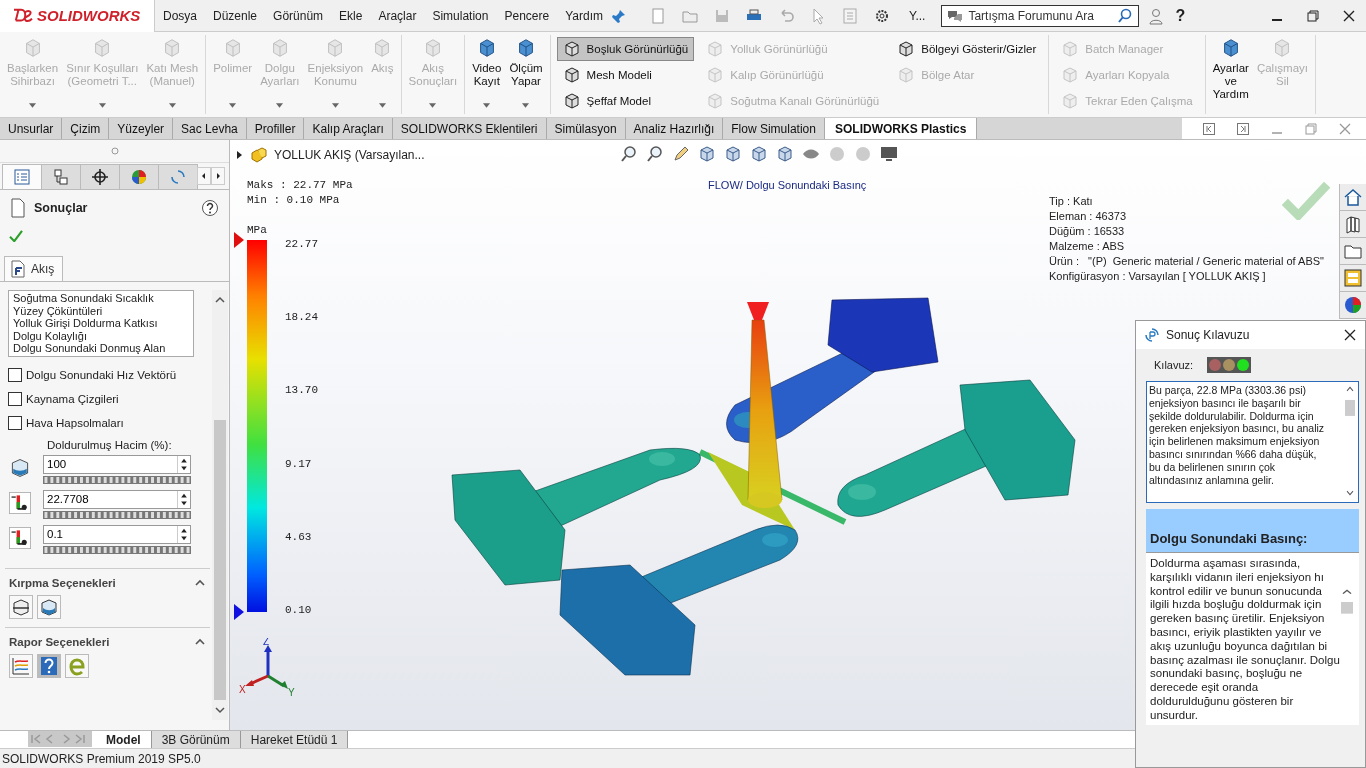  What do you see at coordinates (294, 739) in the screenshot?
I see `document-tab: Hareket Etüdü 1` at bounding box center [294, 739].